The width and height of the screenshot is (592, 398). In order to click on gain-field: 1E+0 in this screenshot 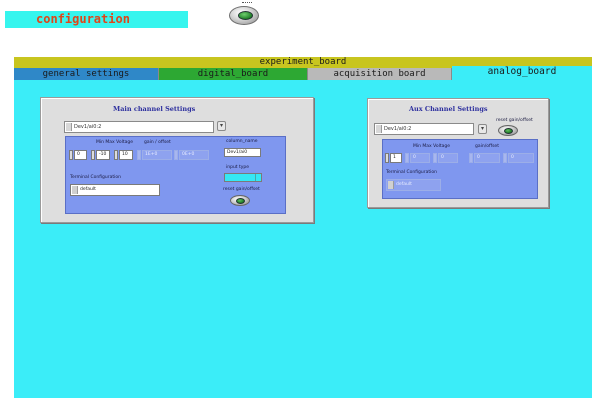, I will do `click(157, 155)`.